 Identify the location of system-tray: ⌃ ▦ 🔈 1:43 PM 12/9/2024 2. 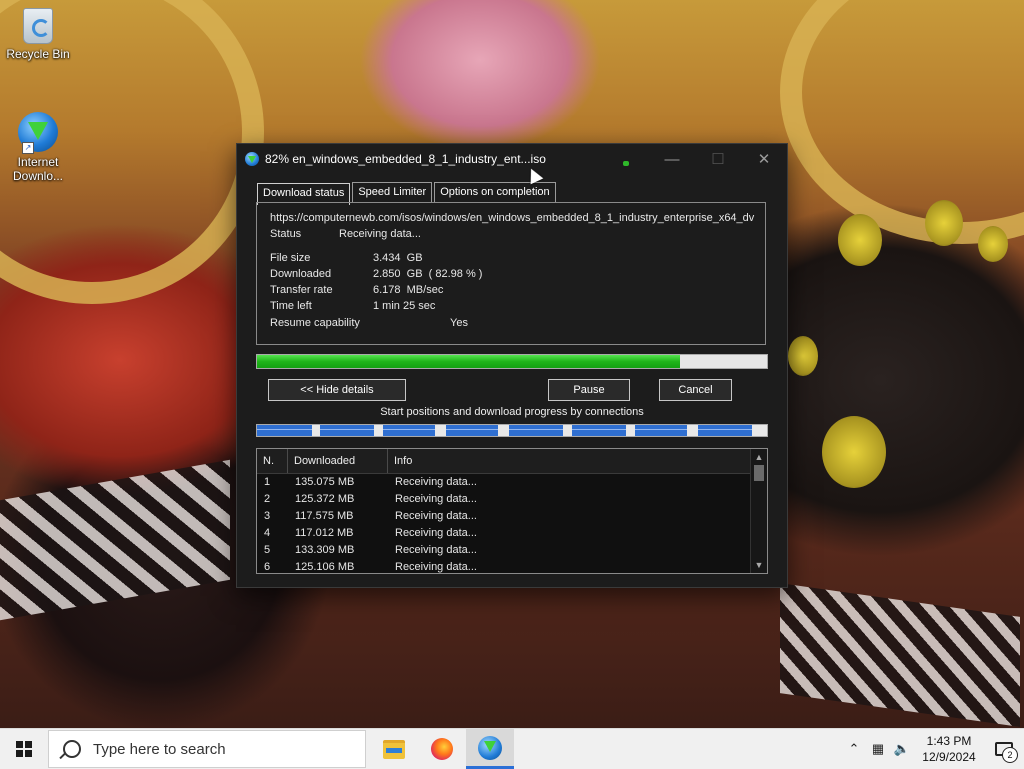
(933, 749).